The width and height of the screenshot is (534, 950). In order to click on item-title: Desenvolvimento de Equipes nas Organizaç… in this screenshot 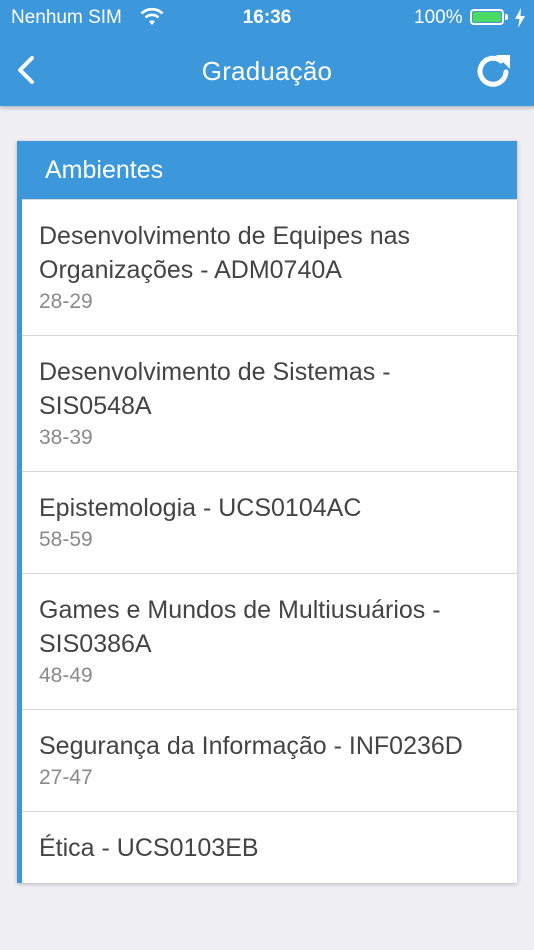, I will do `click(225, 253)`.